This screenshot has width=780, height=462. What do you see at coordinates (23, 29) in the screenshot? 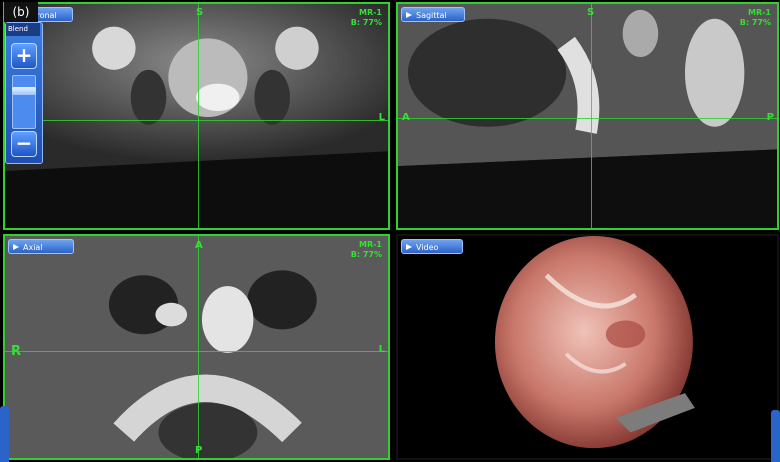
I see `blend-select: Blend` at bounding box center [23, 29].